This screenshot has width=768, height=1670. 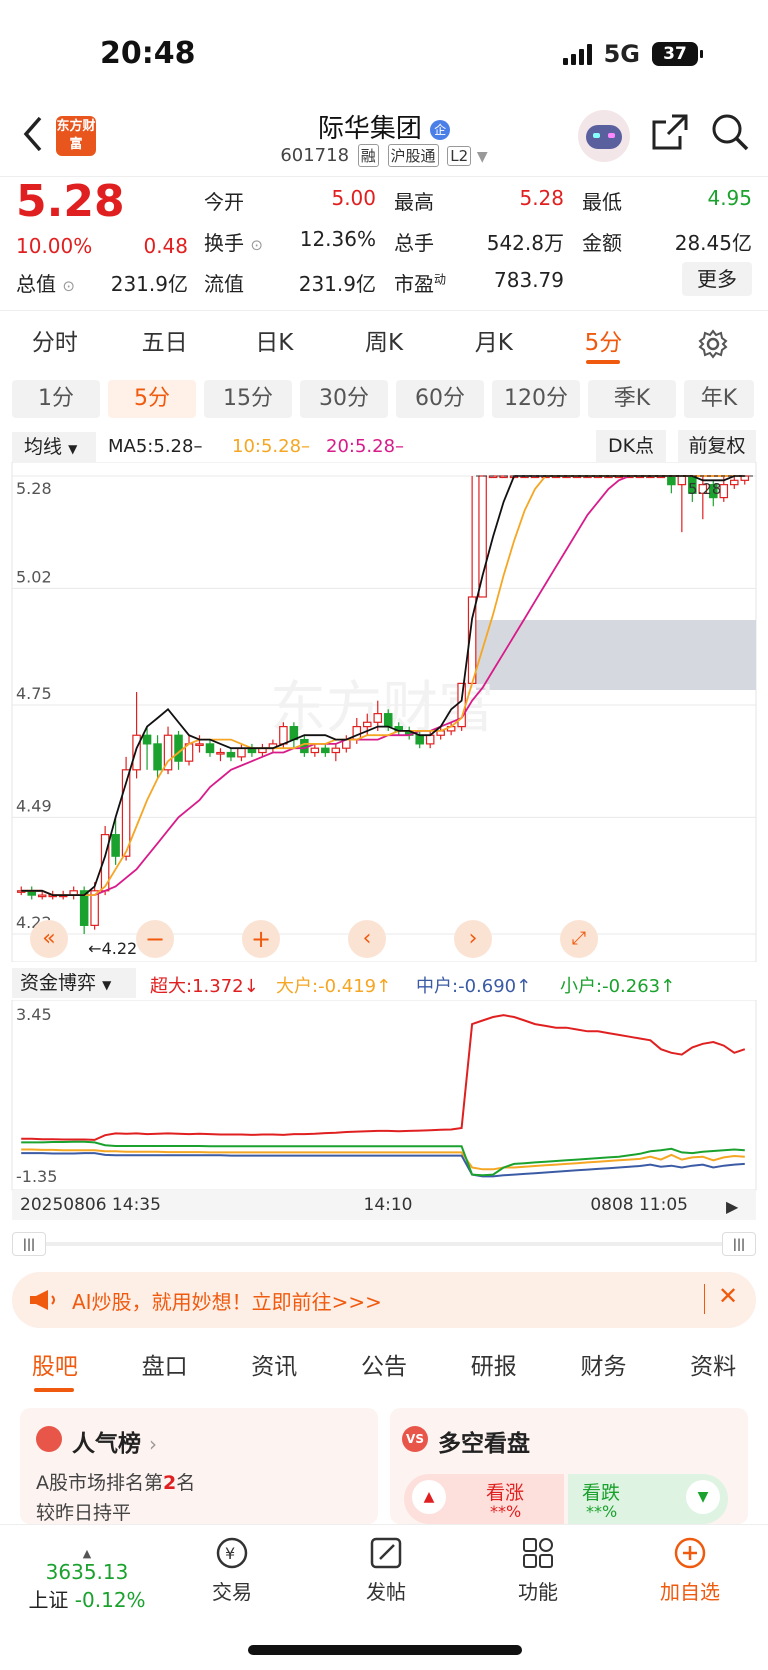 I want to click on enterprise-badge-icon: 企, so click(x=440, y=129).